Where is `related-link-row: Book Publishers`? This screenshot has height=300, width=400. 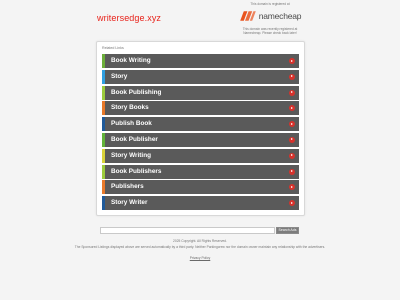
related-link-row: Book Publishers is located at coordinates (200, 171).